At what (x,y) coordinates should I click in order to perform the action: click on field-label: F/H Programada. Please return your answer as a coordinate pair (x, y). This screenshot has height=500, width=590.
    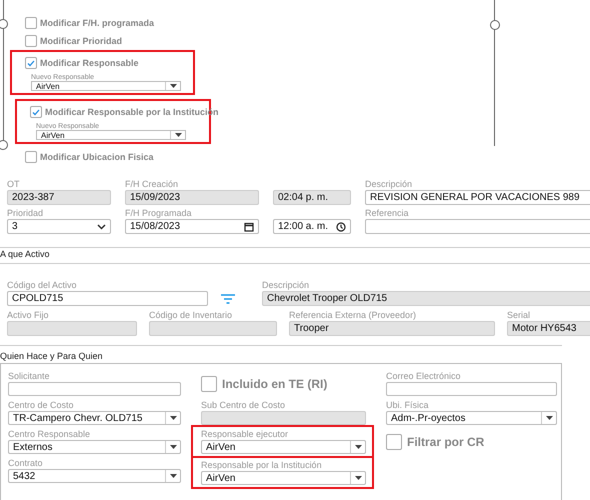
    Looking at the image, I should click on (158, 213).